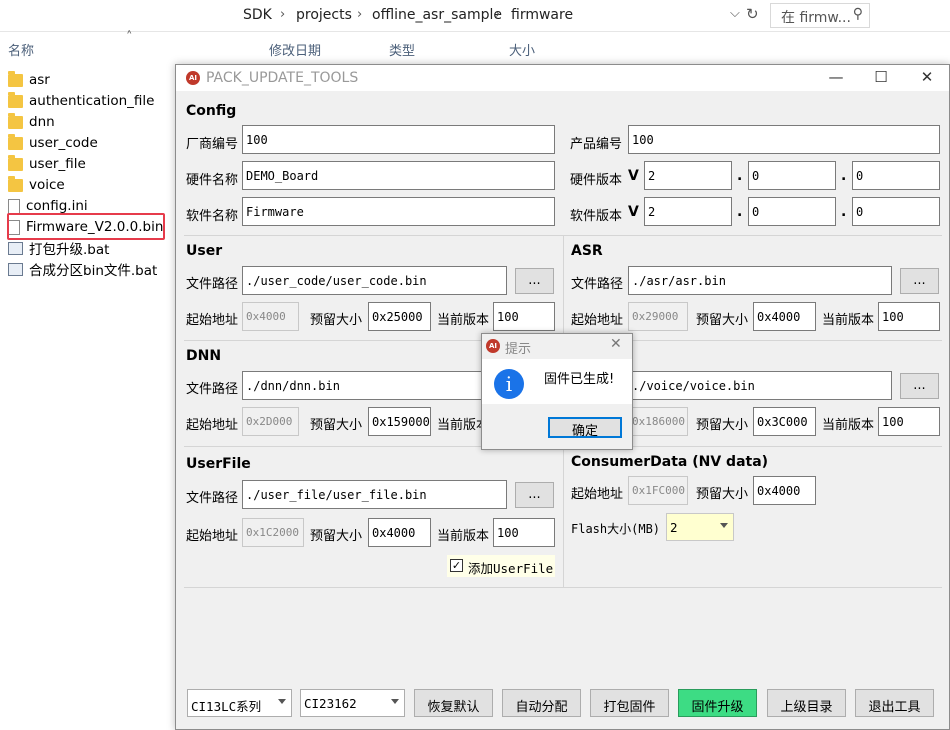  Describe the element at coordinates (374, 385) in the screenshot. I see `dnn-path-field: ./dnn/dnn.bin` at that location.